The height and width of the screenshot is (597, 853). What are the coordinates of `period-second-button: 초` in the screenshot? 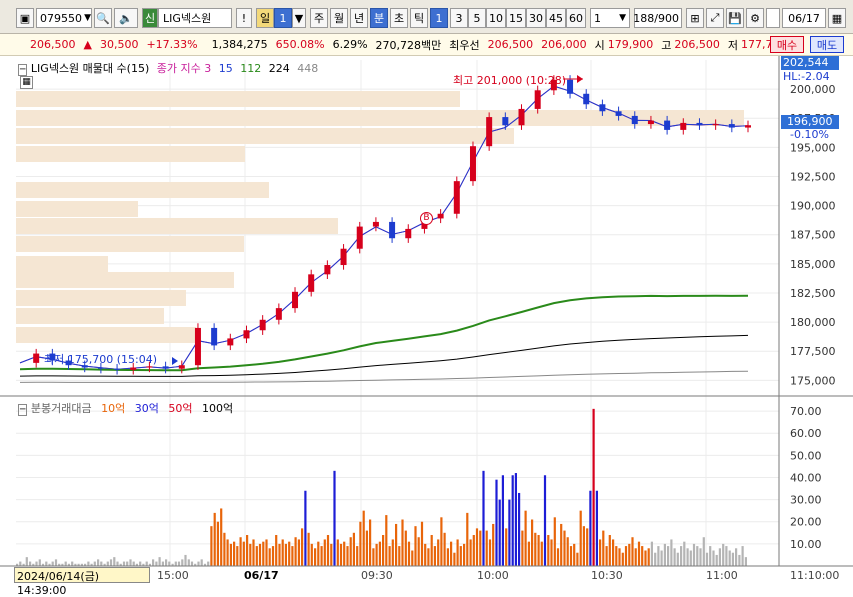 It's located at (399, 18).